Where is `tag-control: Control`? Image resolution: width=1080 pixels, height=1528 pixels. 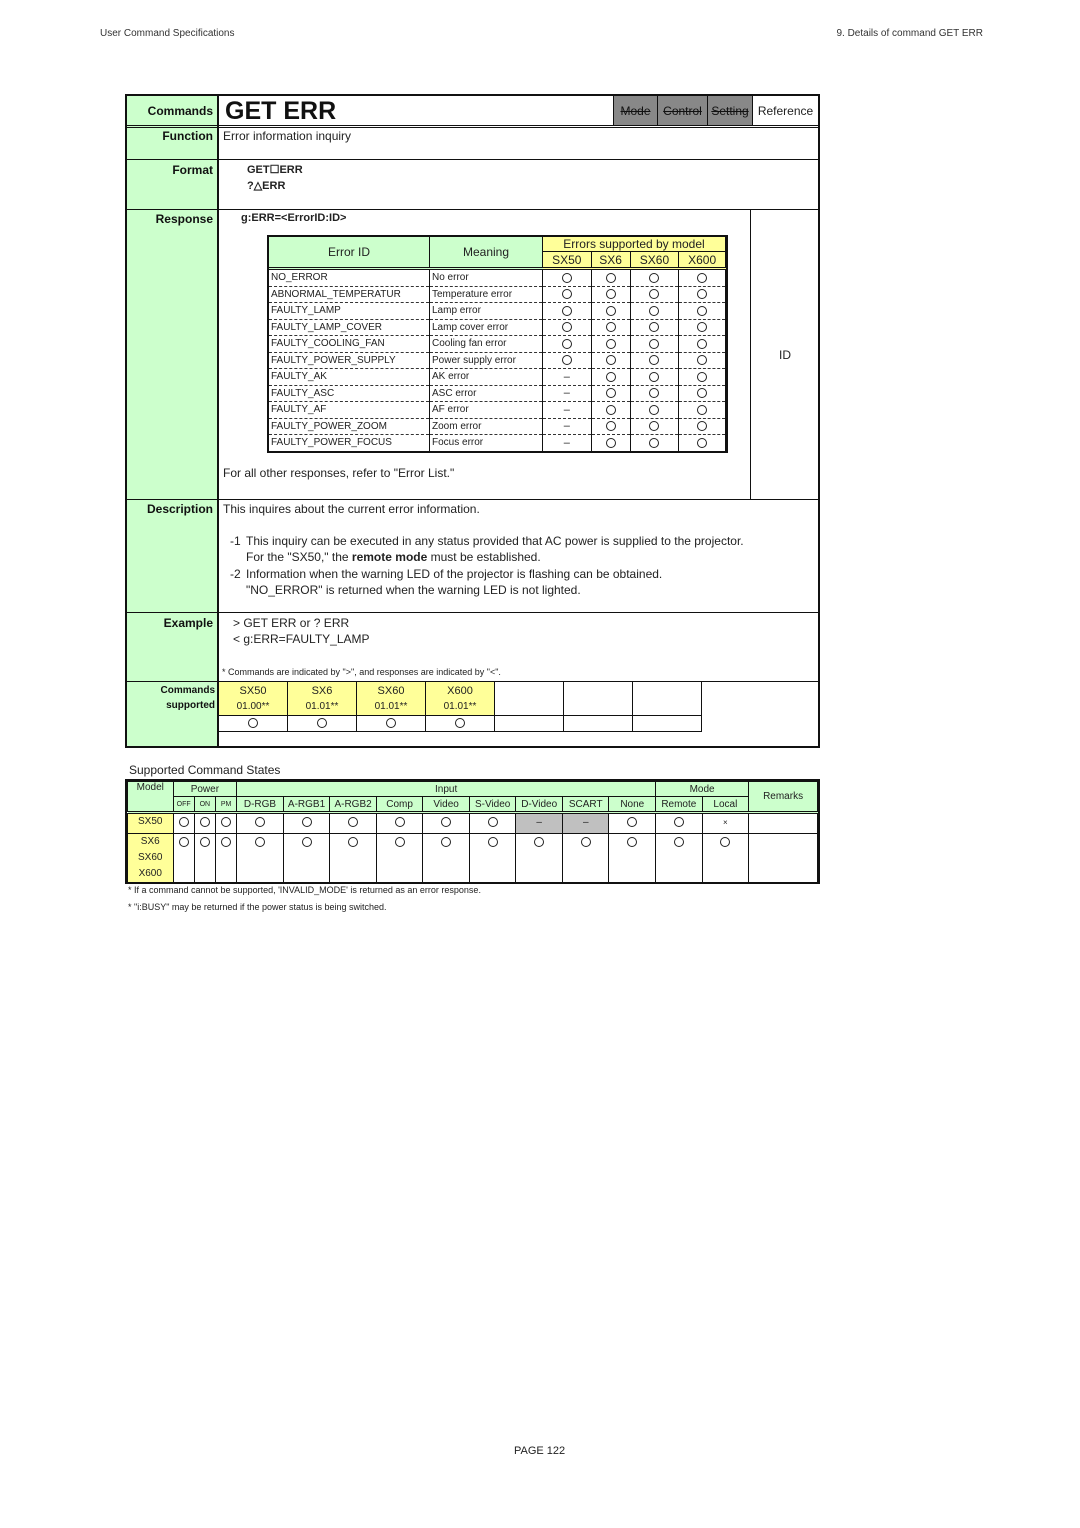
tag-control: Control is located at coordinates (682, 111).